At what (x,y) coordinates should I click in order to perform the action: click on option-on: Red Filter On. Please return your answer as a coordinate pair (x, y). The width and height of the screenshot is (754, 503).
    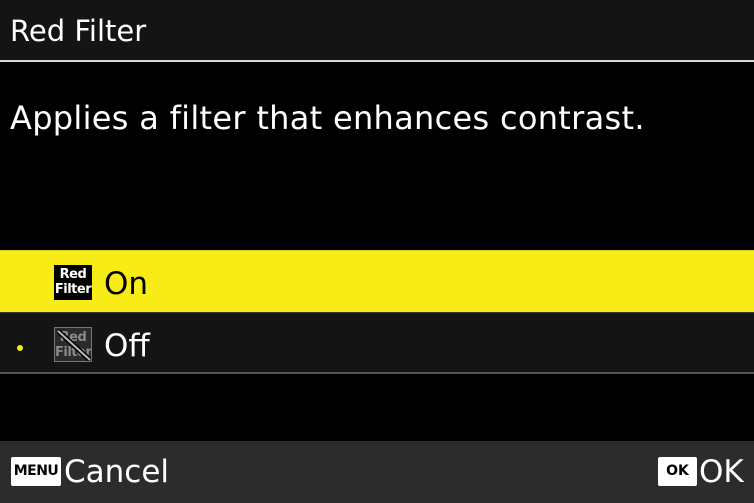
    Looking at the image, I should click on (377, 281).